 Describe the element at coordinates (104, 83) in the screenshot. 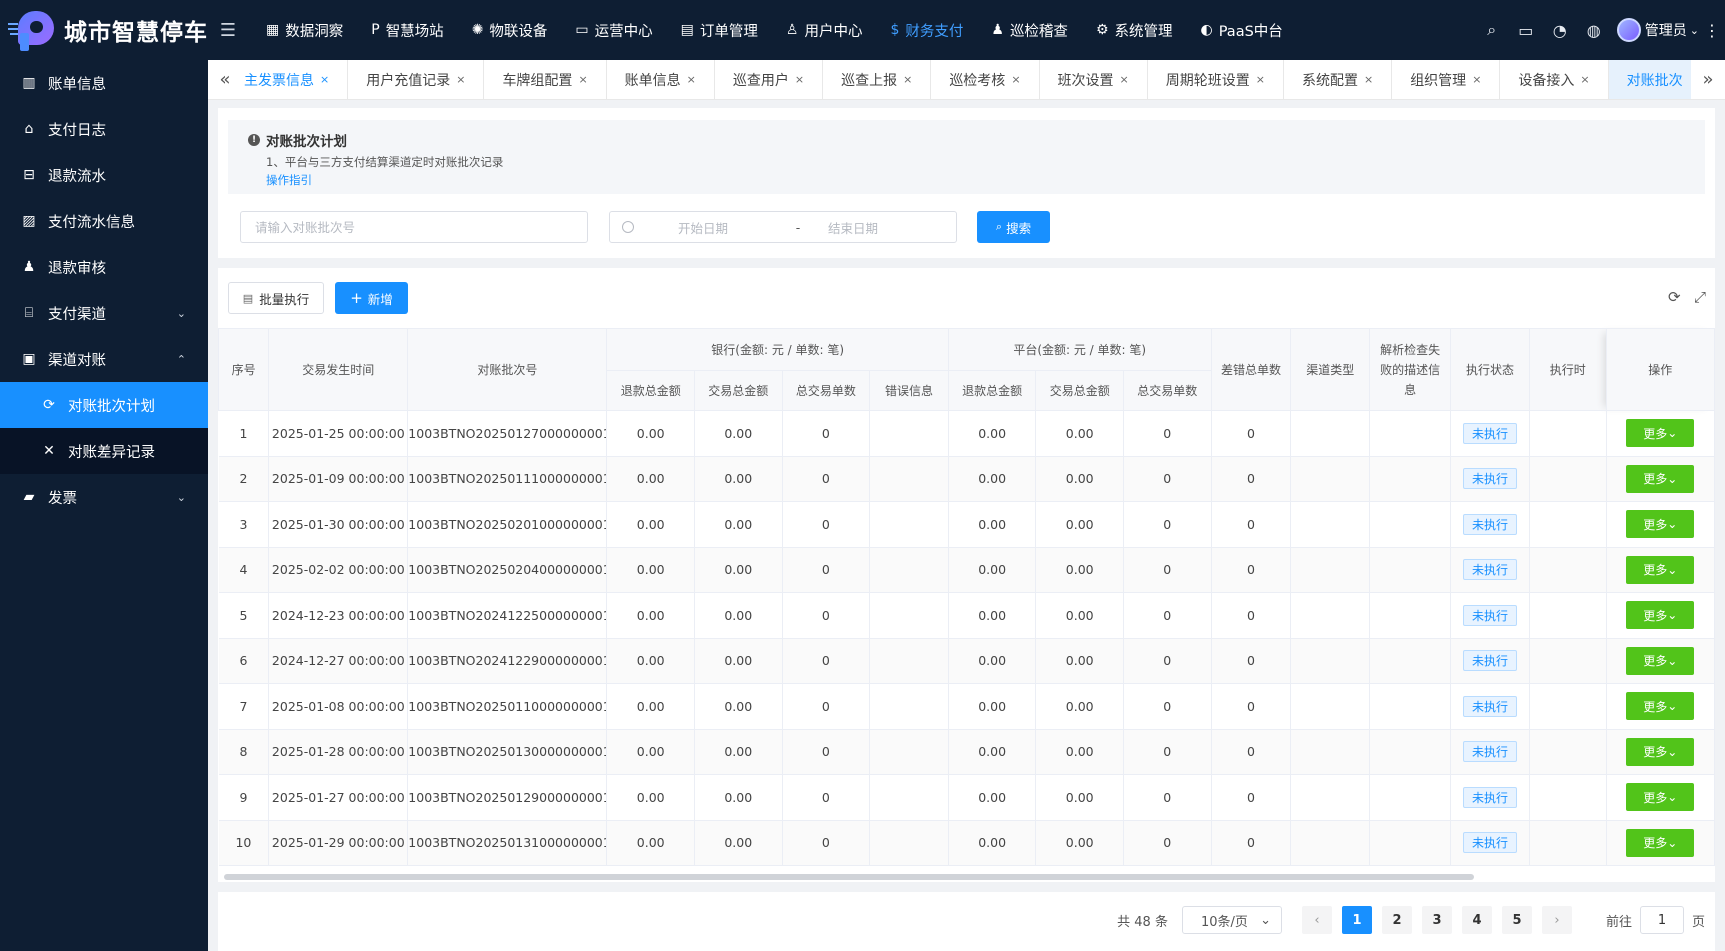

I see `sidebar-item: ▥ 账单信息` at that location.